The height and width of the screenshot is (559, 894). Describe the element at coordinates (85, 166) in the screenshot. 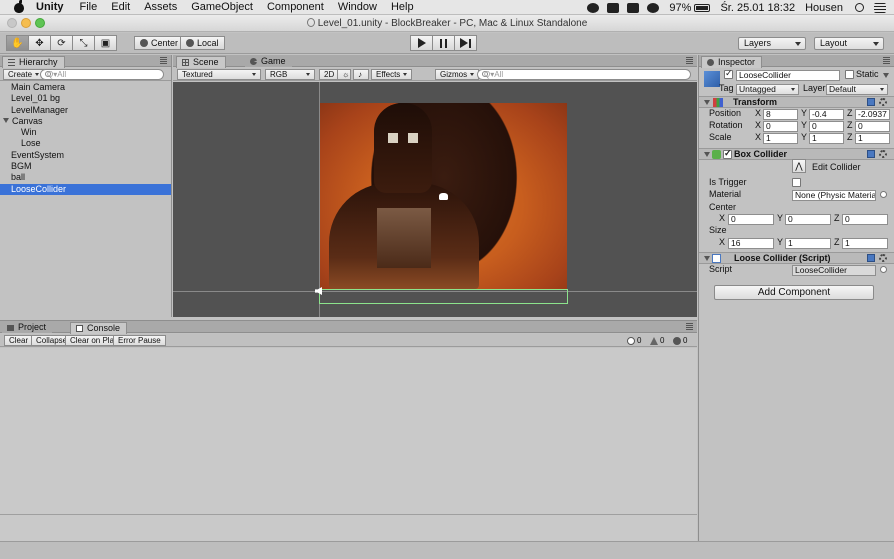

I see `list-item: BGM` at that location.